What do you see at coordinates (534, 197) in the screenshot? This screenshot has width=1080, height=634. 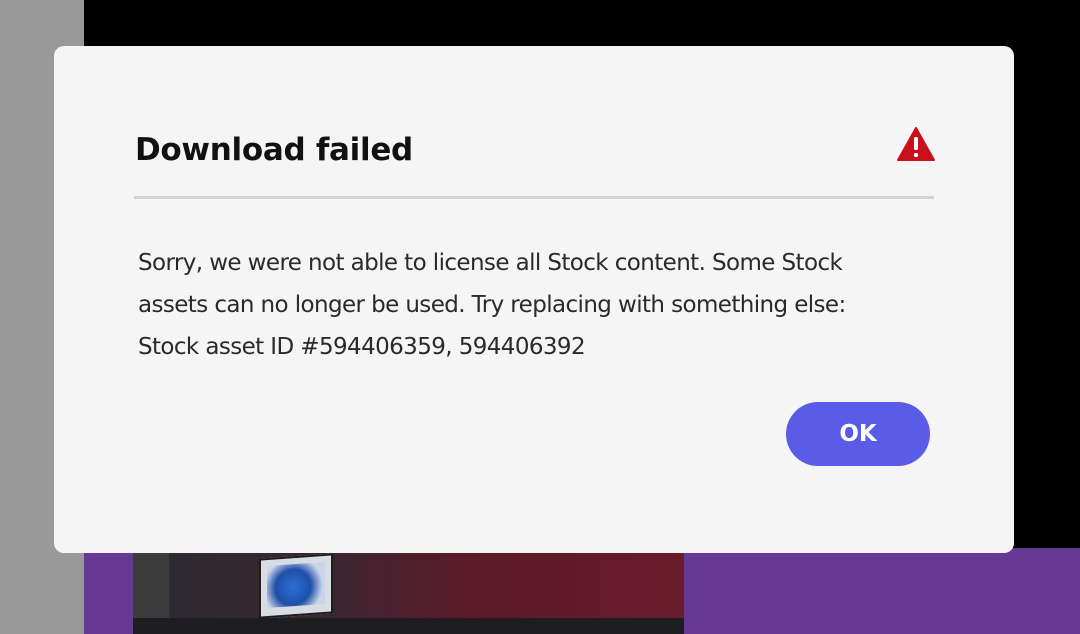 I see `title-divider` at bounding box center [534, 197].